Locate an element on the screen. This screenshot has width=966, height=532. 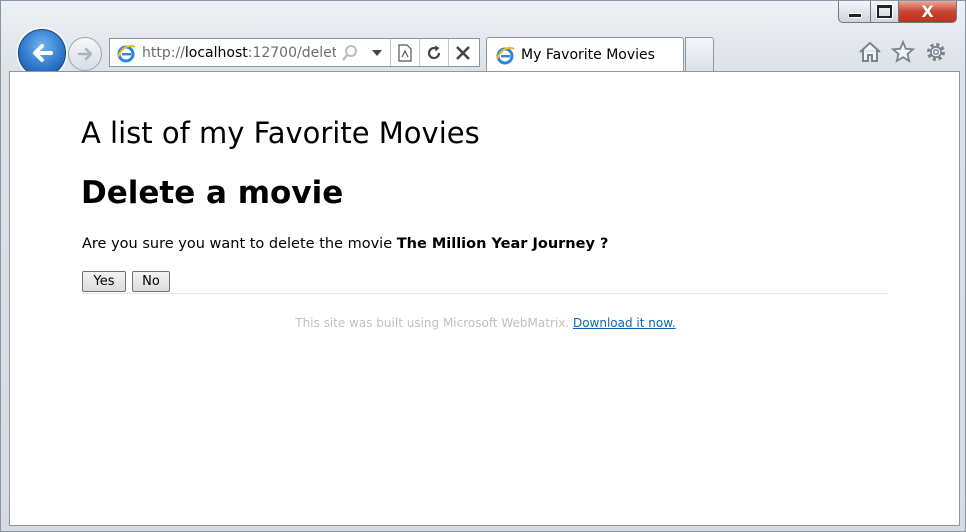
stop-button is located at coordinates (462, 52).